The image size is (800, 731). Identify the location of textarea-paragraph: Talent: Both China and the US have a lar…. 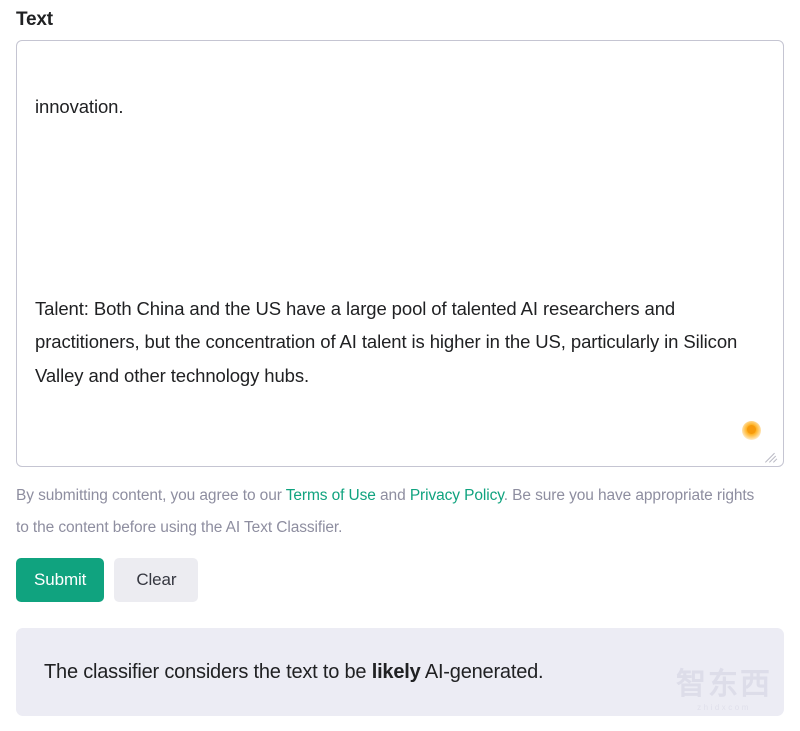
(389, 341).